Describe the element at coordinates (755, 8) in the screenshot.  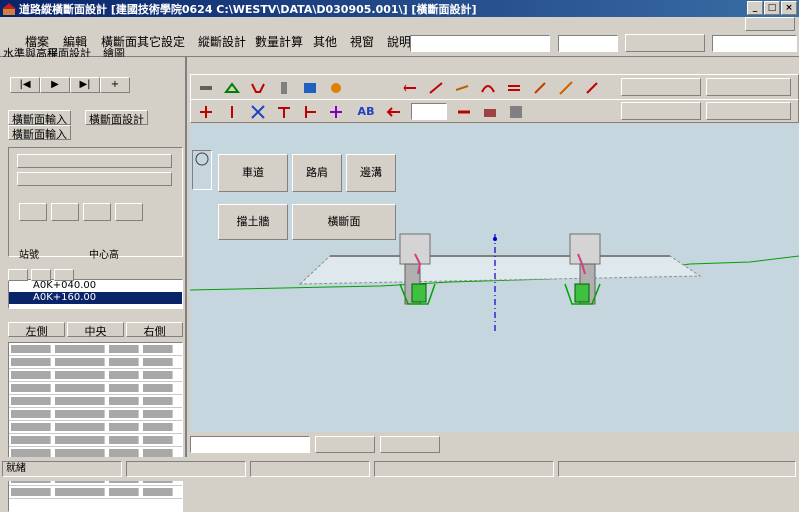
I see `minimize-button: _` at that location.